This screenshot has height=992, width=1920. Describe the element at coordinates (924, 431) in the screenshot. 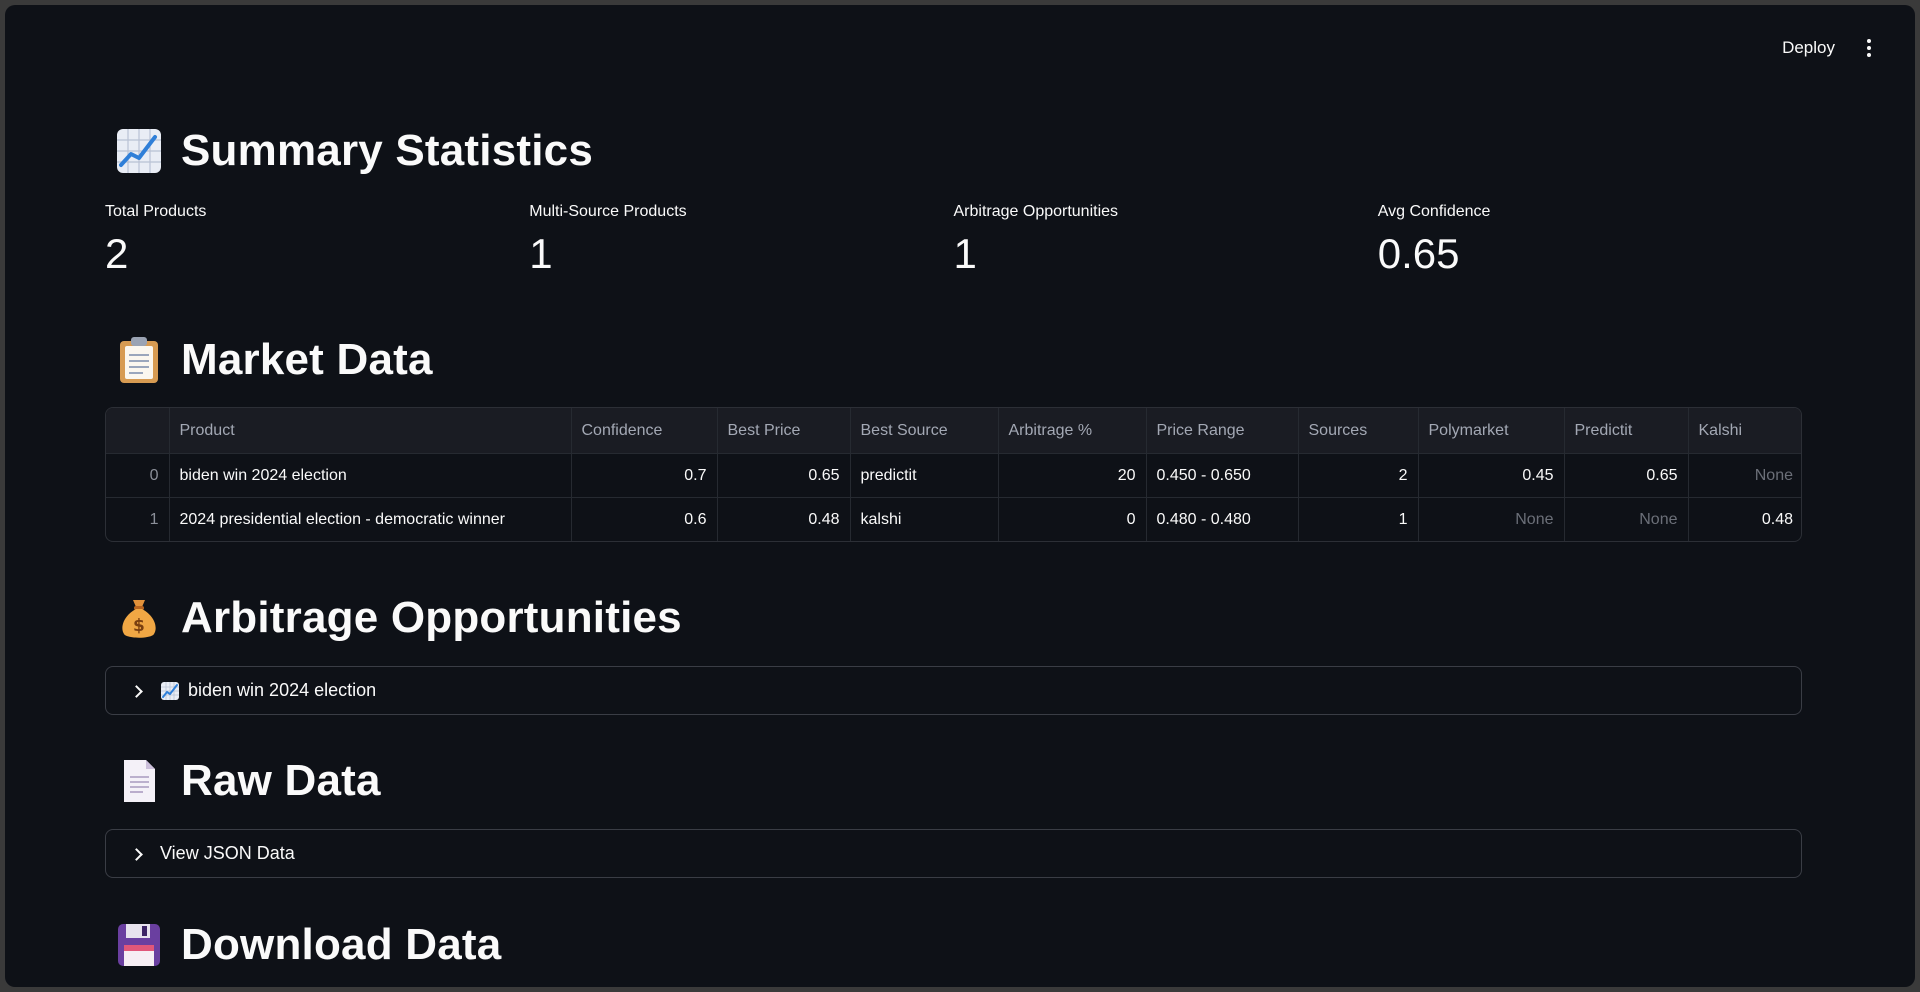

I see `column-header-best-source: Best Source` at that location.